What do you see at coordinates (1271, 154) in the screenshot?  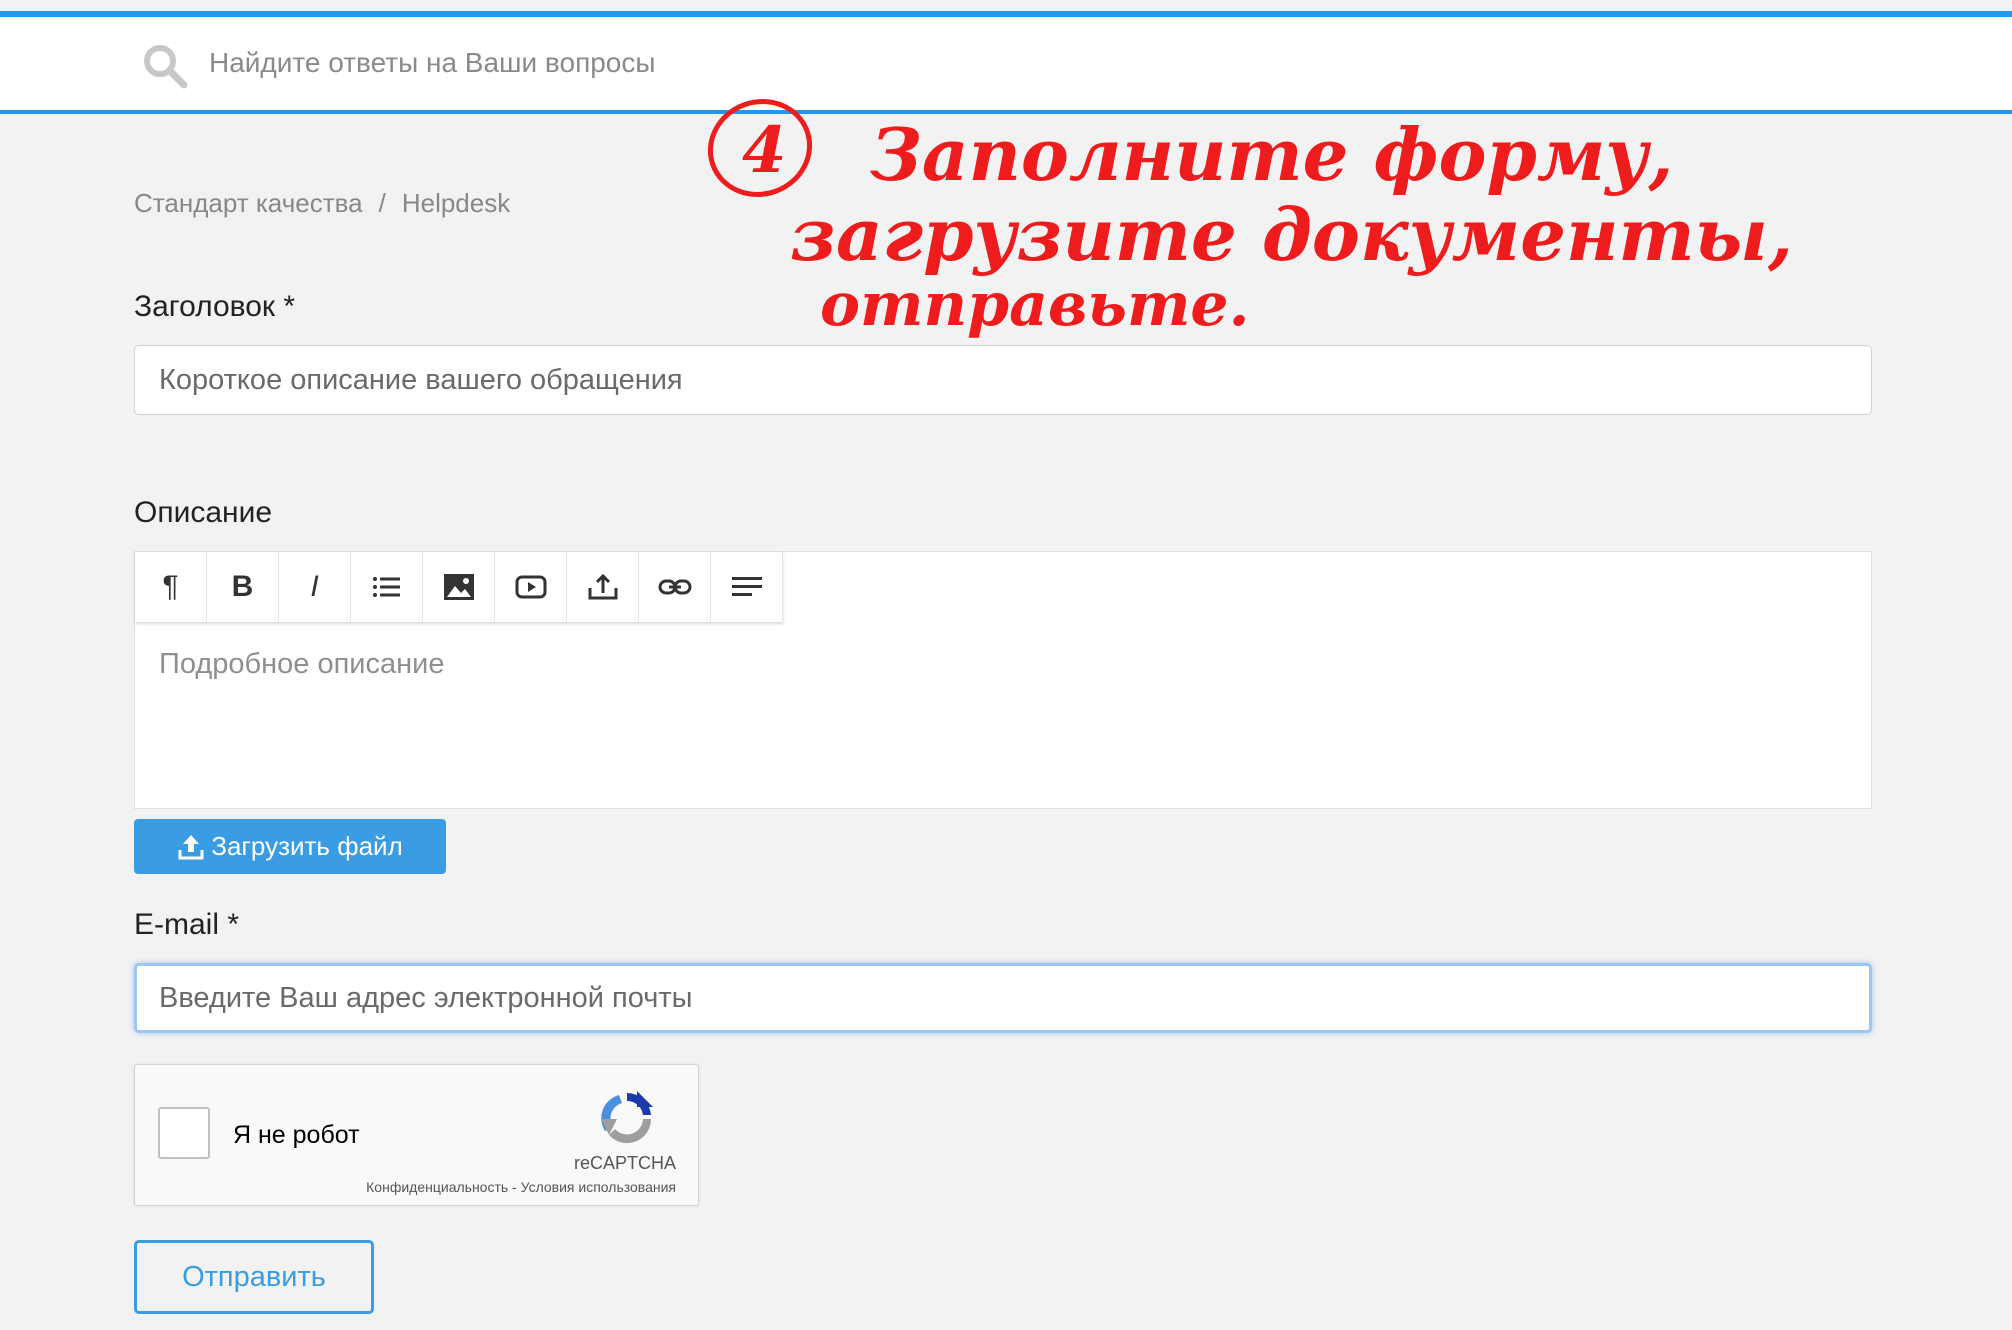 I see `annotation-line-1: Заполните форму,` at bounding box center [1271, 154].